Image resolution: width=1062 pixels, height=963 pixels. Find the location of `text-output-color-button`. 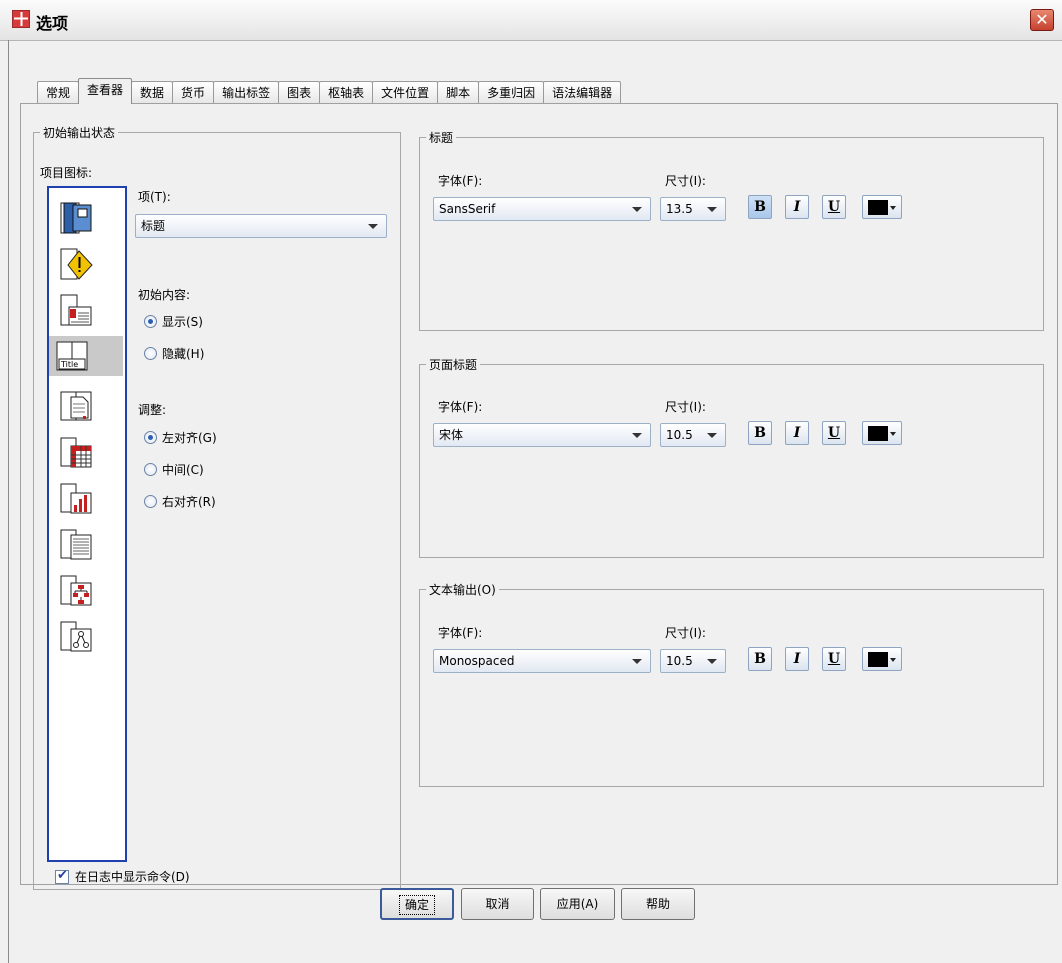

text-output-color-button is located at coordinates (882, 659).